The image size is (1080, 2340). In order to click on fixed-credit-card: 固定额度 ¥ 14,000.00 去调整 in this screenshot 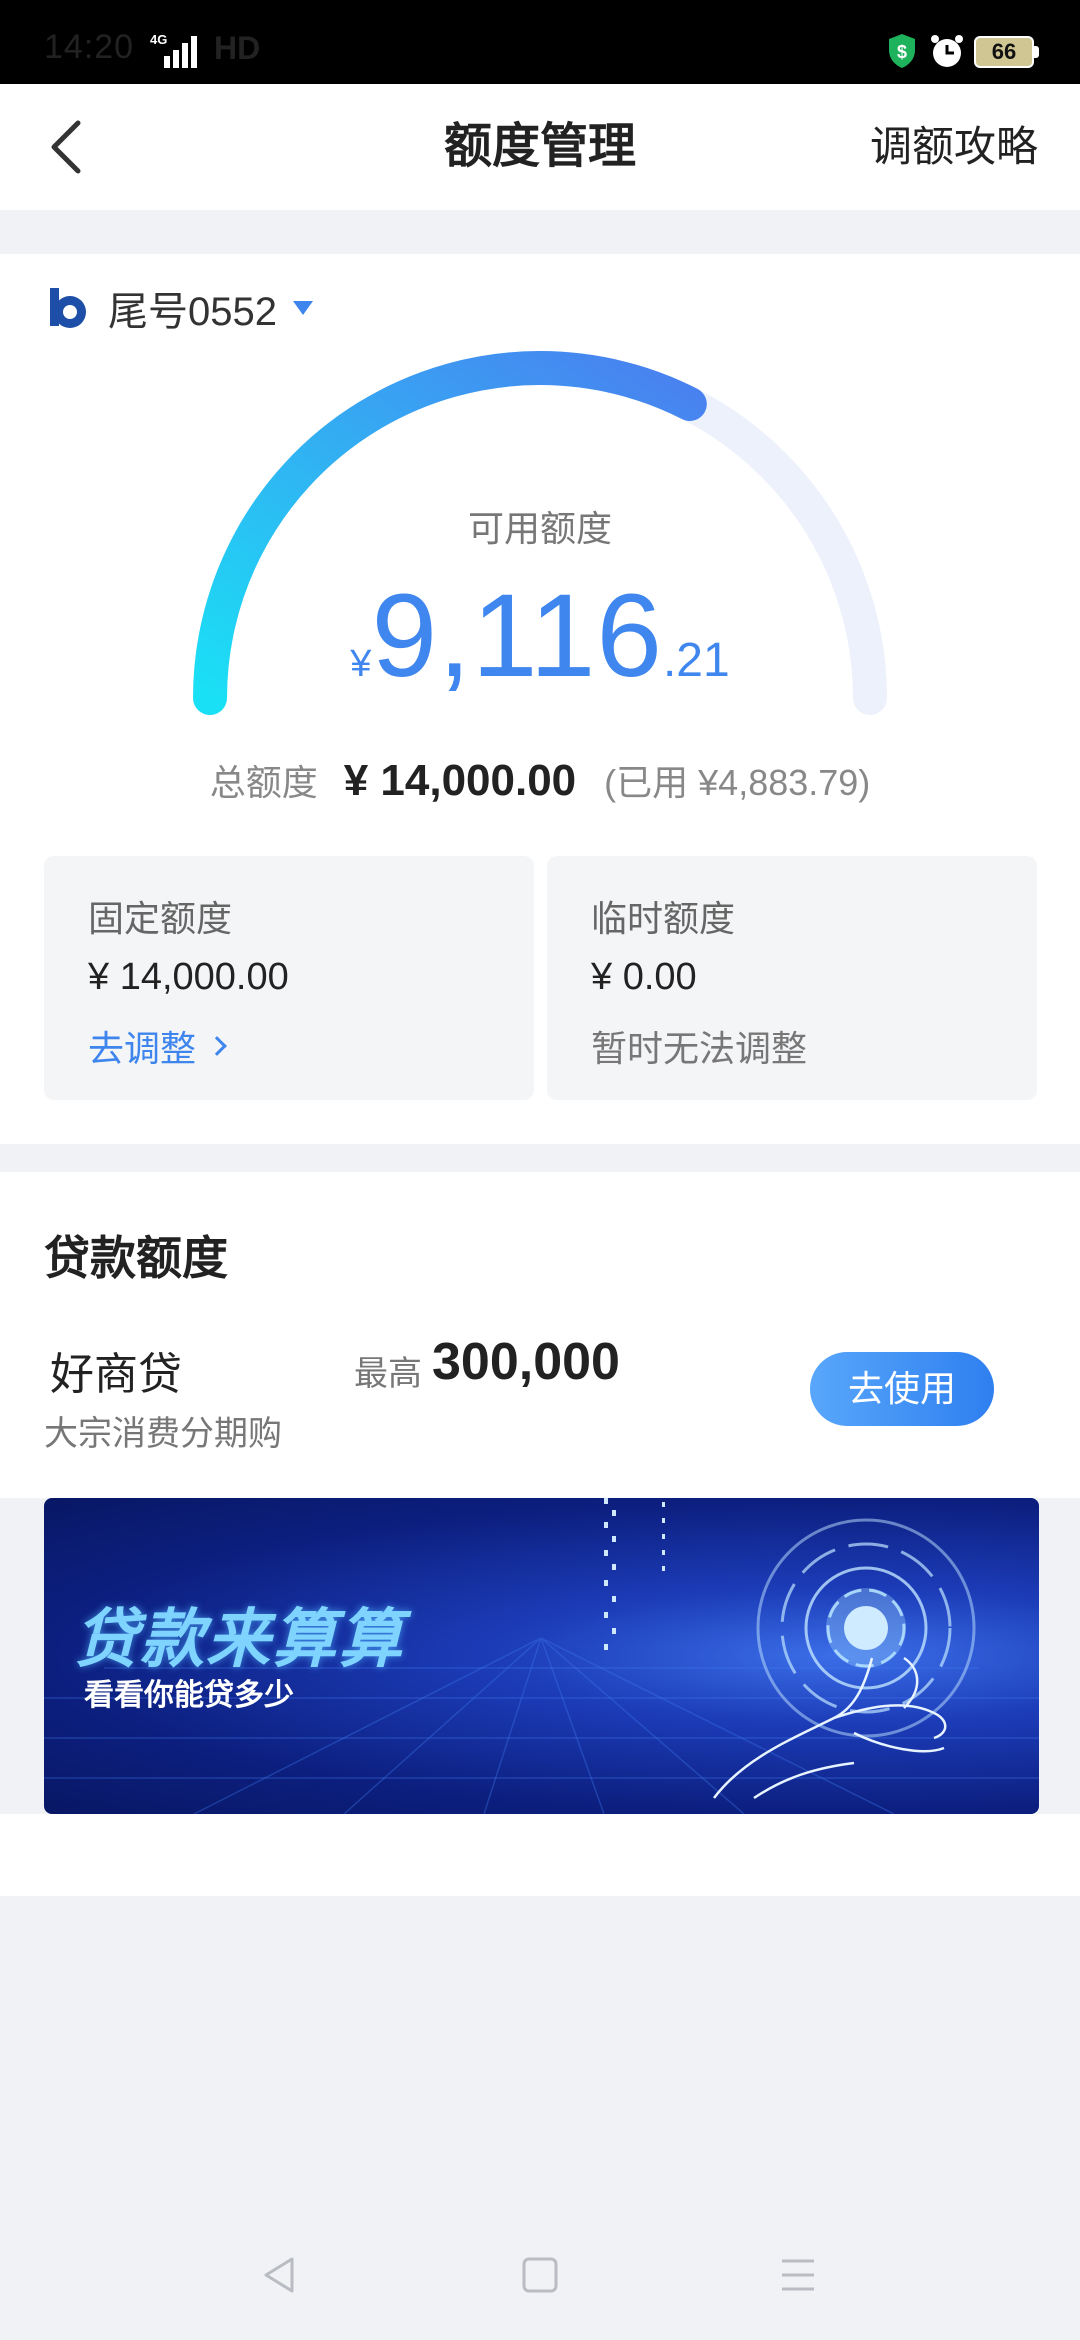, I will do `click(289, 978)`.